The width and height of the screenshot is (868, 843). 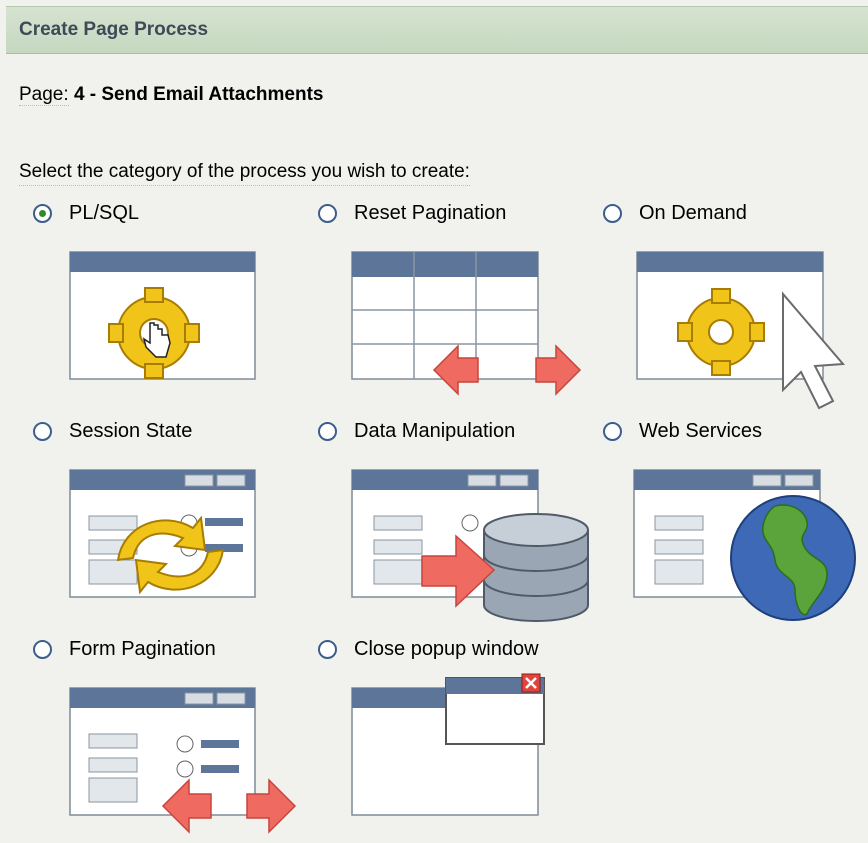 What do you see at coordinates (162, 315) in the screenshot?
I see `gear-hand-icon` at bounding box center [162, 315].